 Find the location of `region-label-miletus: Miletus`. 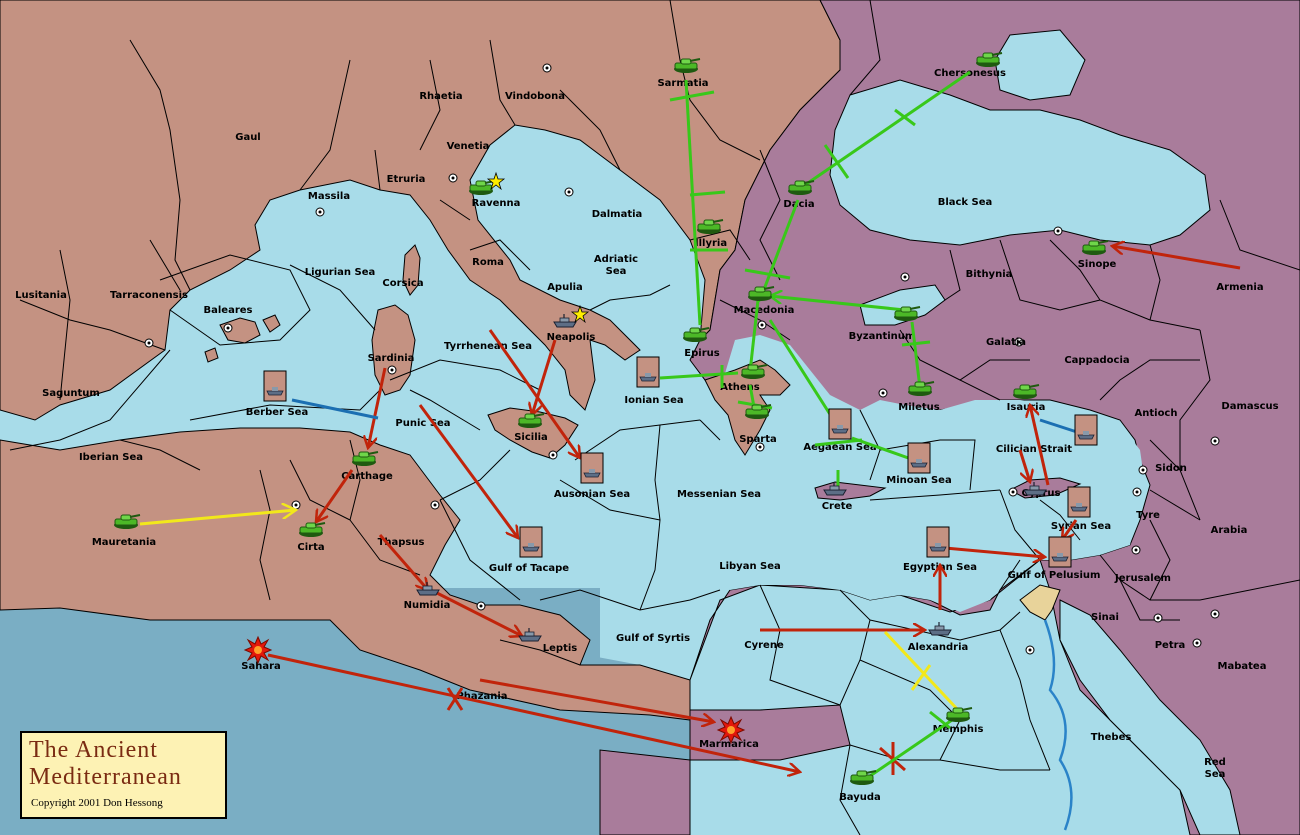

region-label-miletus: Miletus is located at coordinates (918, 407).